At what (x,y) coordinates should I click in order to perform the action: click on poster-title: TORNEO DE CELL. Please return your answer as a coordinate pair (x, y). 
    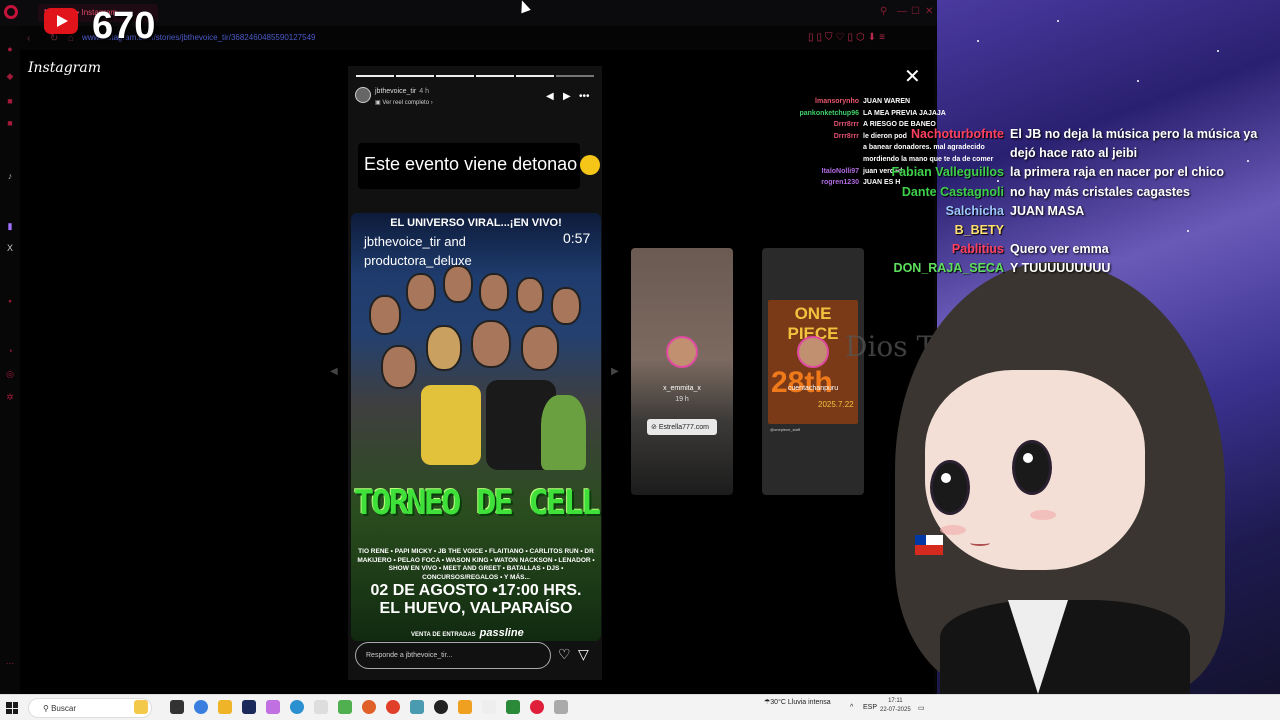
    Looking at the image, I should click on (477, 503).